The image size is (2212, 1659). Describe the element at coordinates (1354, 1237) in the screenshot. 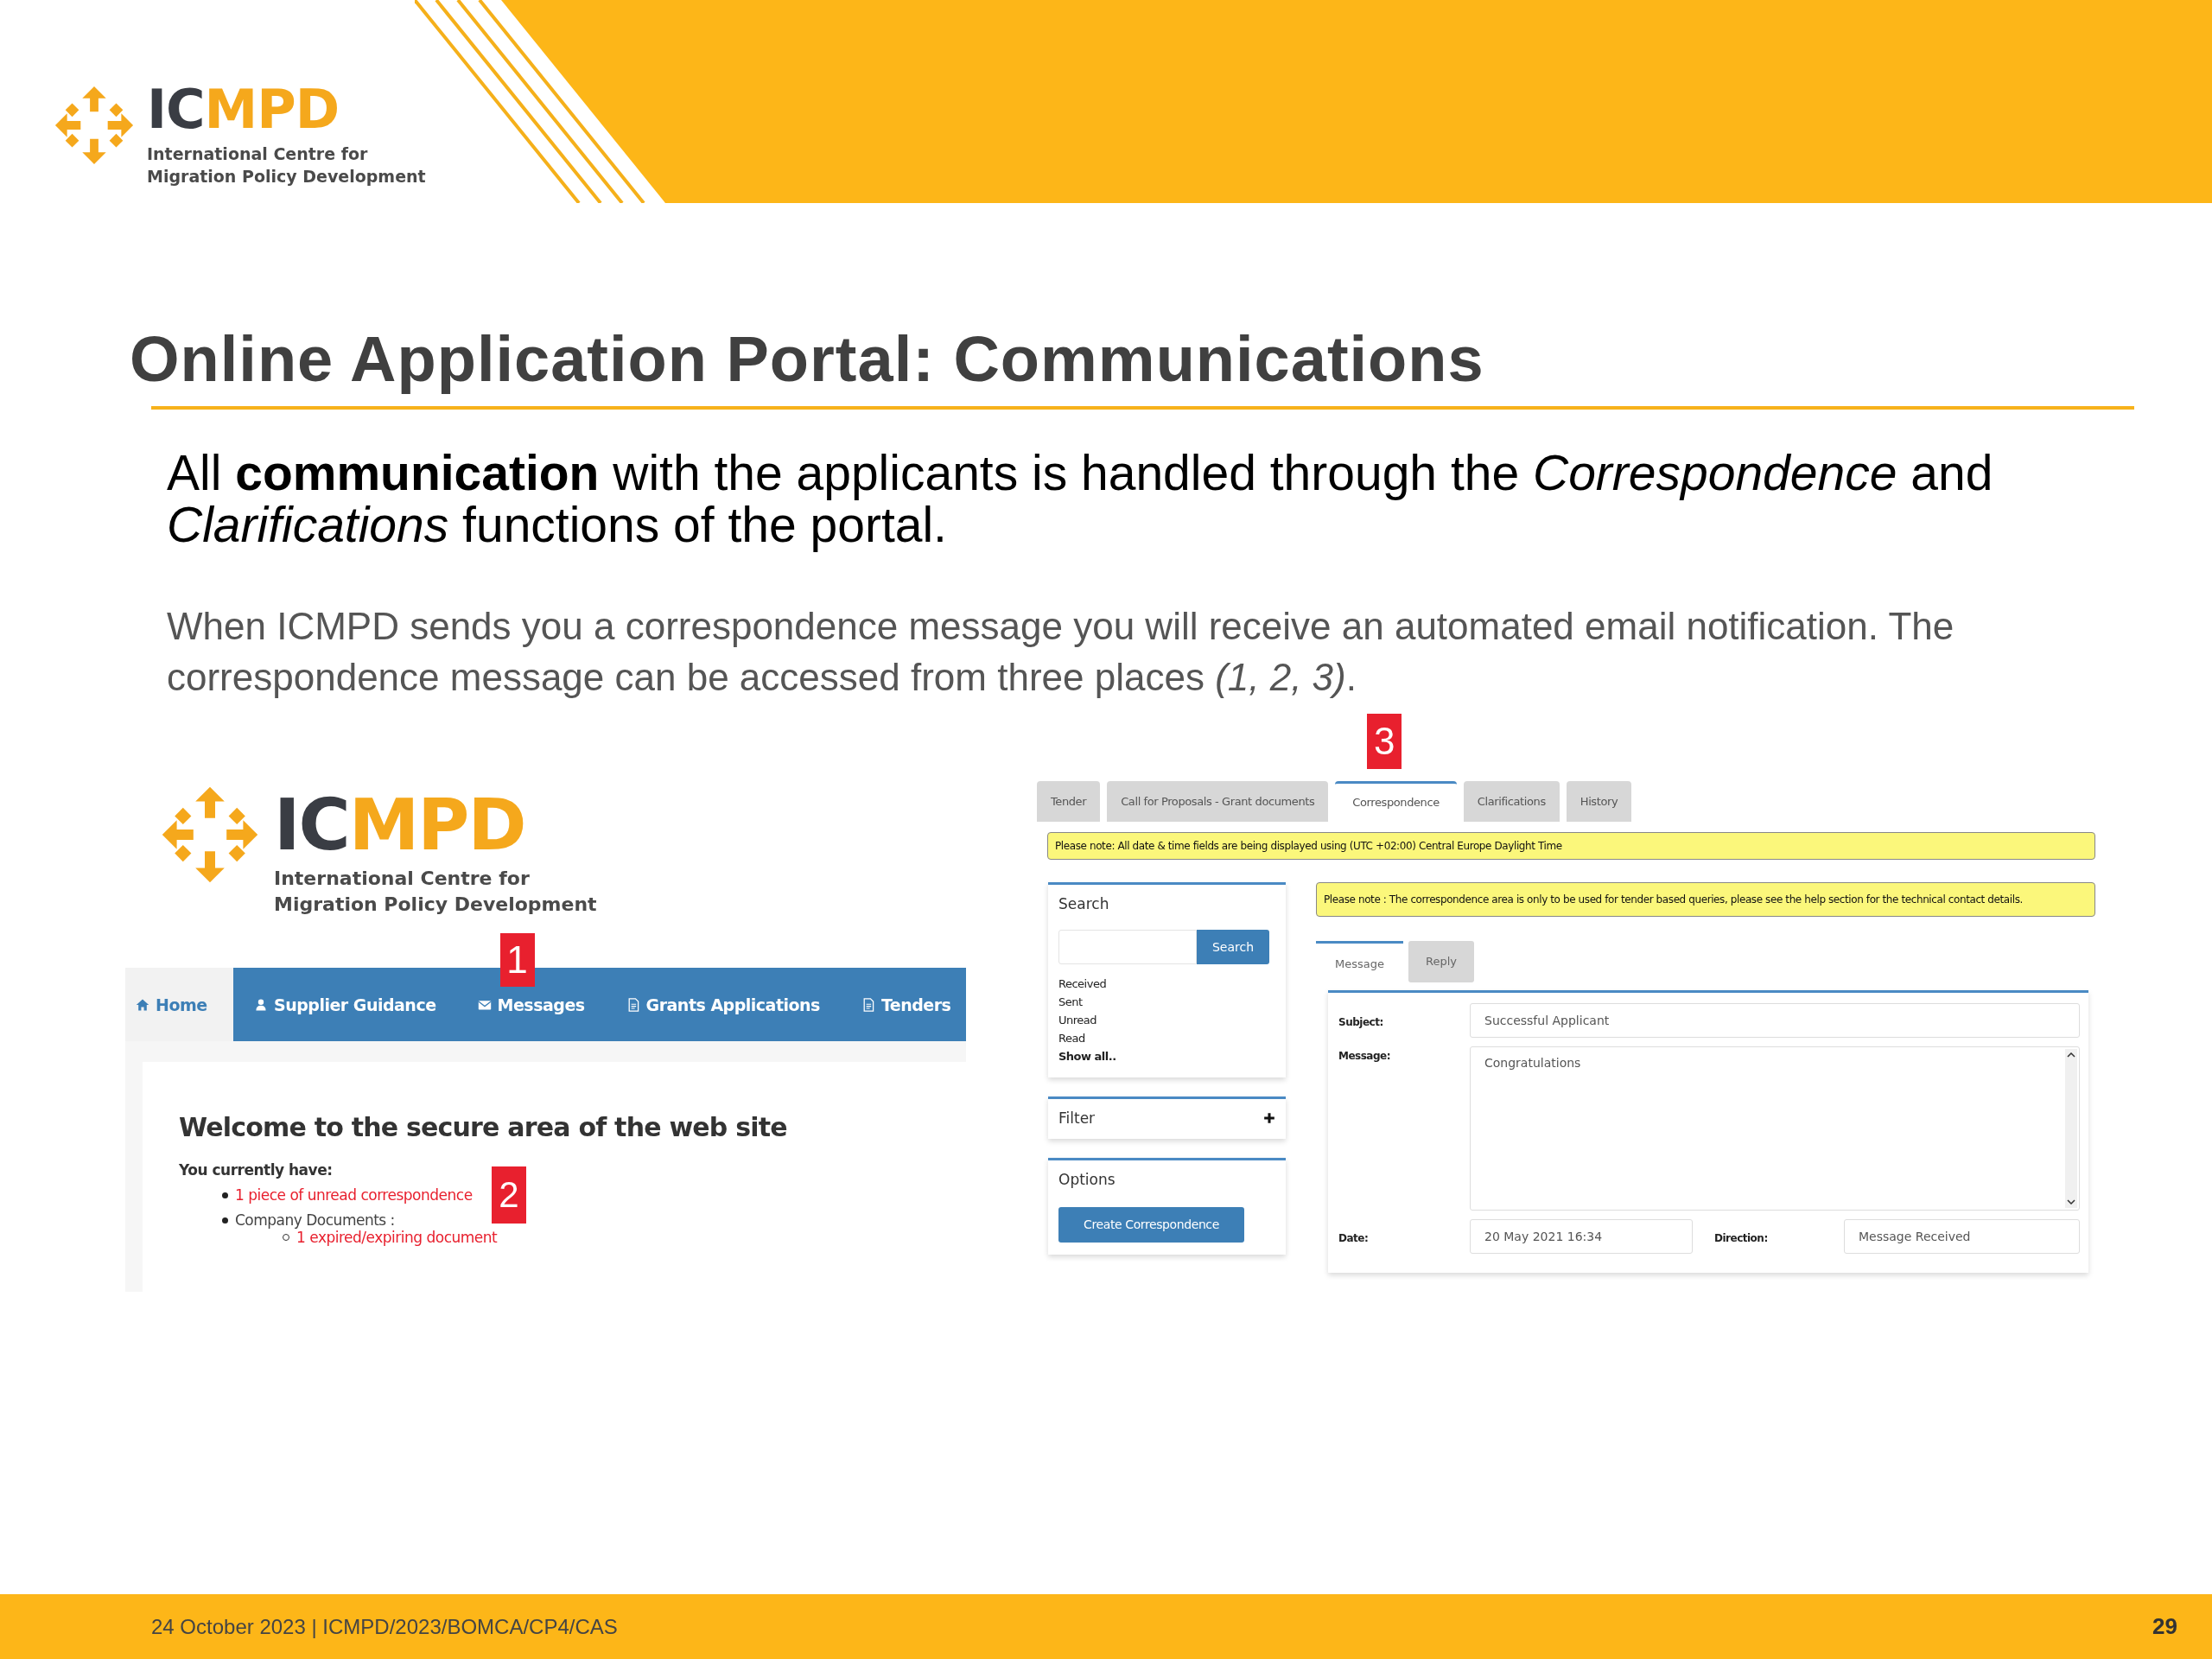

I see `field-label: Date:` at that location.